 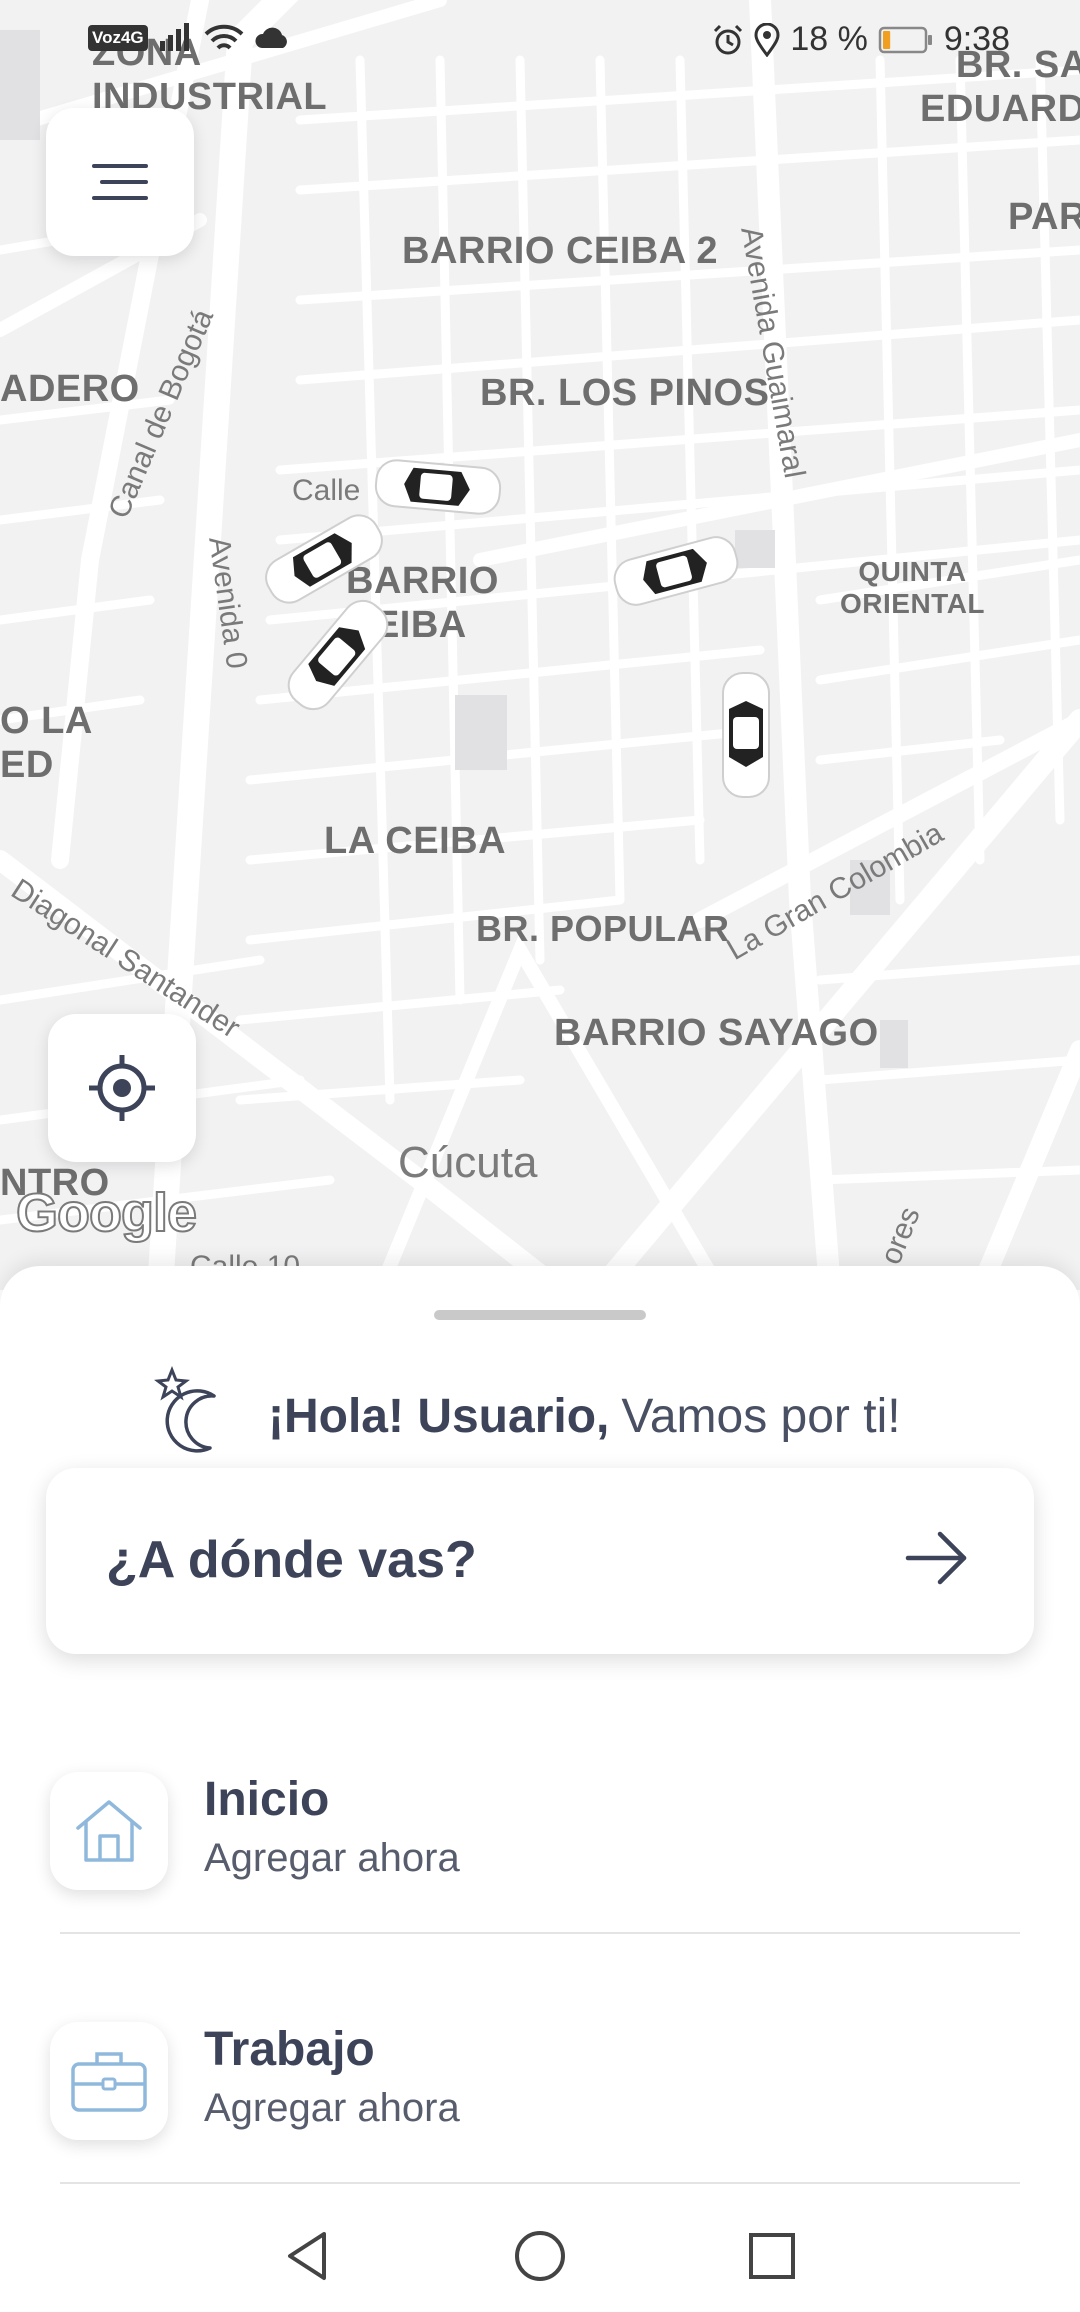 What do you see at coordinates (46, 743) in the screenshot?
I see `map-label-la-red: O LA ED` at bounding box center [46, 743].